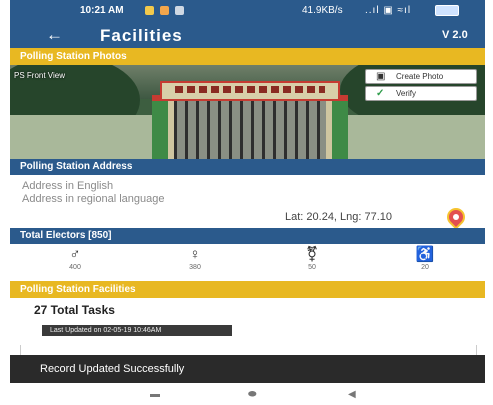 Image resolution: width=493 pixels, height=405 pixels. Describe the element at coordinates (250, 89) in the screenshot. I see `photo-gate-signboard` at that location.